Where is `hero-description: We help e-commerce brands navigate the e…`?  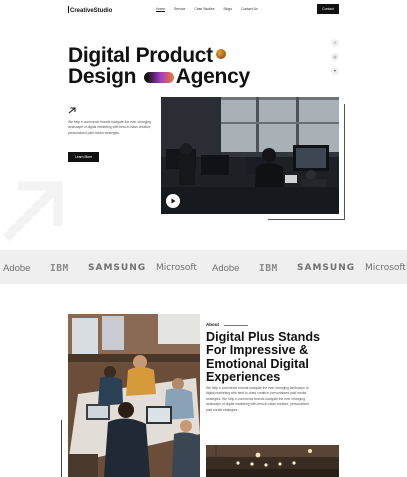 hero-description: We help e-commerce brands navigate the e… is located at coordinates (110, 127).